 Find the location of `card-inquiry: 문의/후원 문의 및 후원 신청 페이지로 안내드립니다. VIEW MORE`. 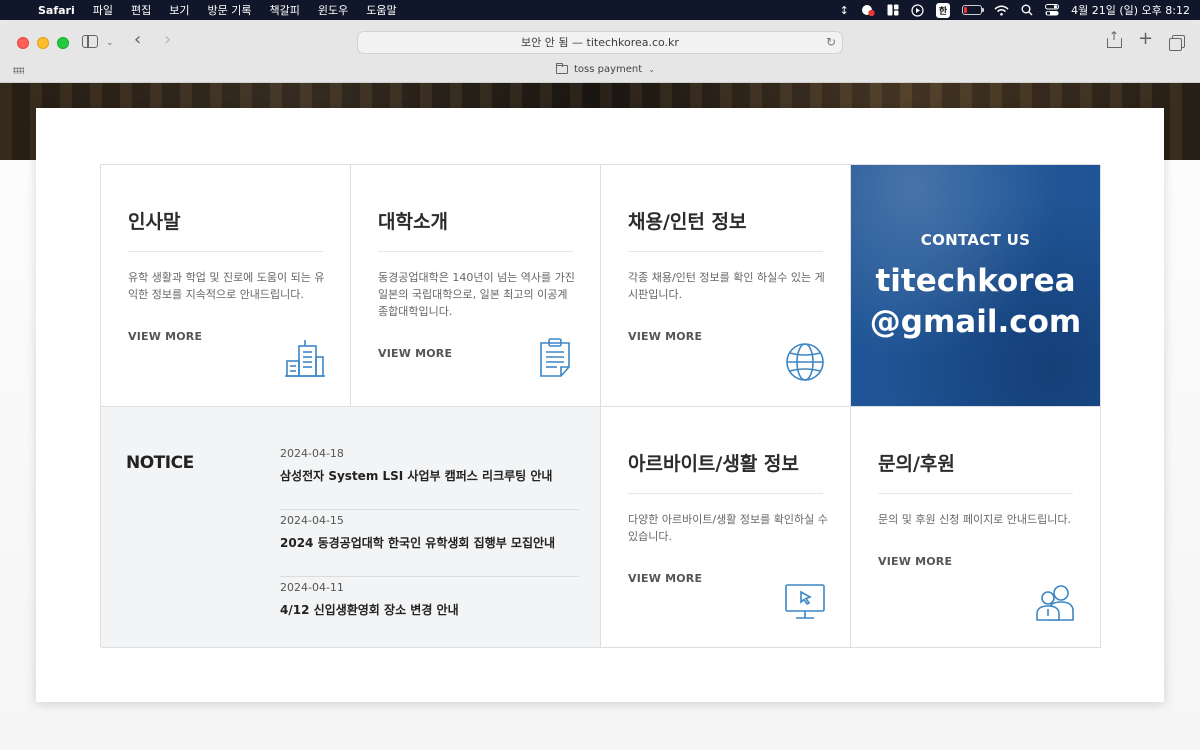

card-inquiry: 문의/후원 문의 및 후원 신청 페이지로 안내드립니다. VIEW MORE is located at coordinates (976, 527).